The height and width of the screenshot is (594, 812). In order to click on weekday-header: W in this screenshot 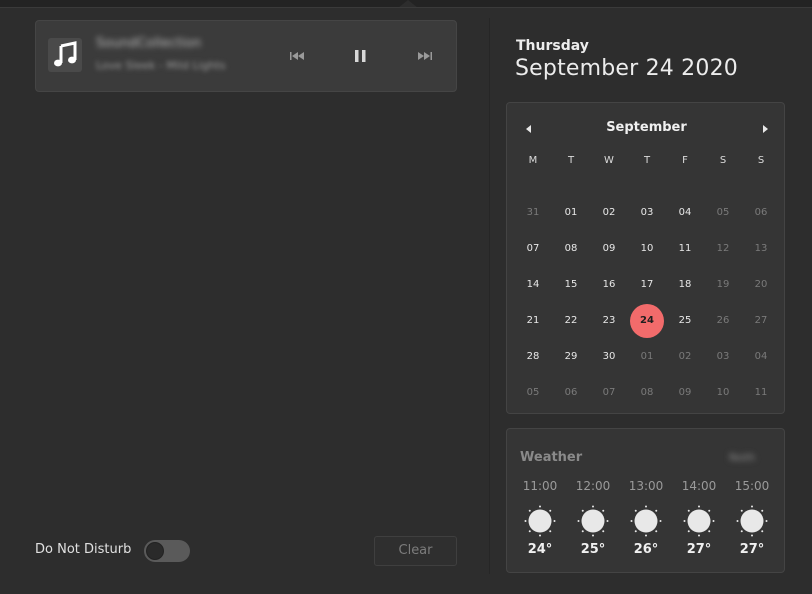, I will do `click(609, 160)`.